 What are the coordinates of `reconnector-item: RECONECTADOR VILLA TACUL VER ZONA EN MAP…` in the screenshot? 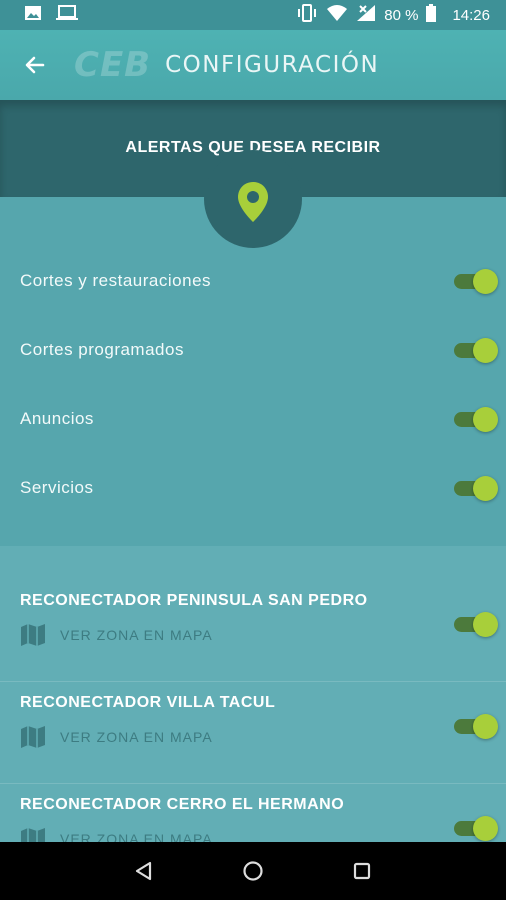 It's located at (253, 733).